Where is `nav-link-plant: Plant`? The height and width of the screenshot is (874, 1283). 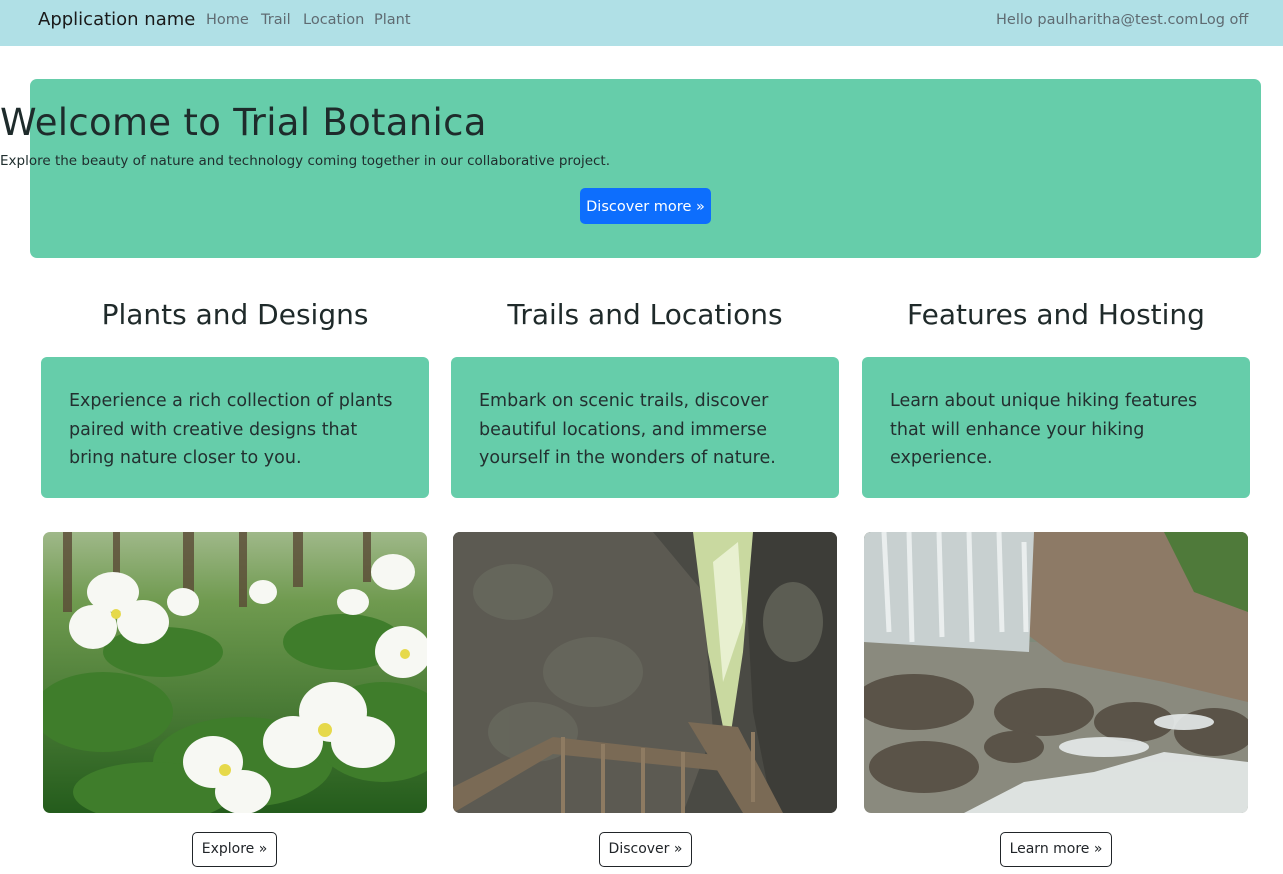
nav-link-plant: Plant is located at coordinates (392, 20).